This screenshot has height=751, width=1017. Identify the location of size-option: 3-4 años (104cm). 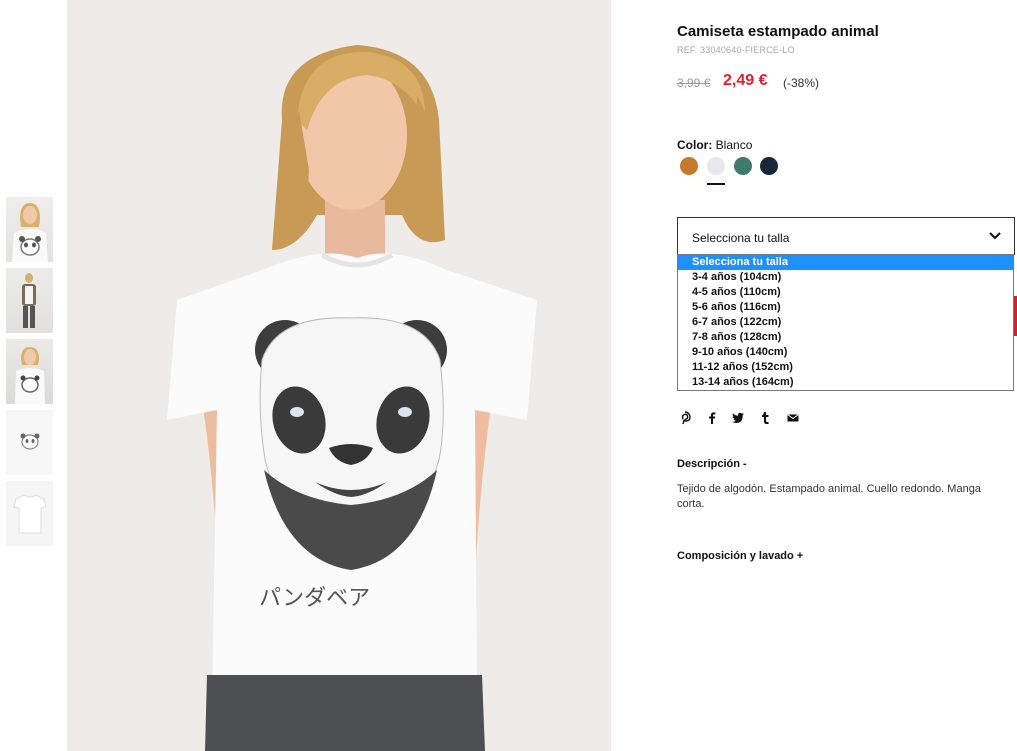
(845, 277).